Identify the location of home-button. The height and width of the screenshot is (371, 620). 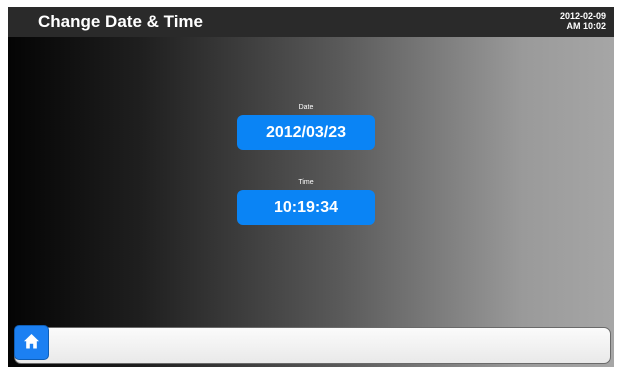
(31, 342).